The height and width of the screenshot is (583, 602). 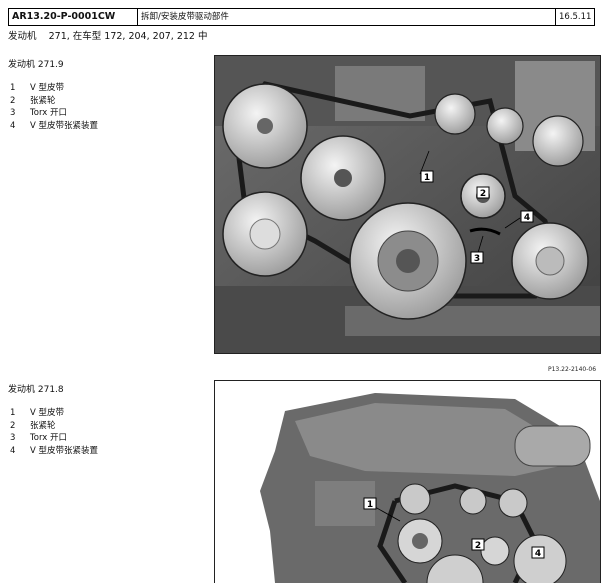 What do you see at coordinates (347, 17) in the screenshot?
I see `document-title: 拆卸/安装皮带驱动部件` at bounding box center [347, 17].